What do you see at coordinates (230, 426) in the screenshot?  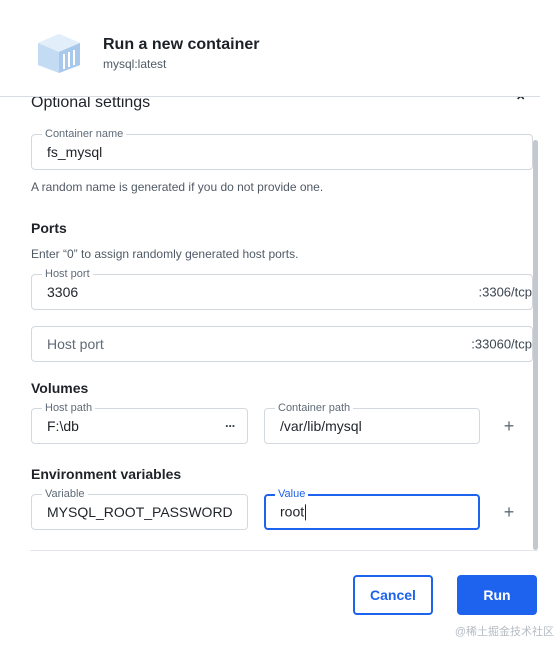 I see `browse-button: ···` at bounding box center [230, 426].